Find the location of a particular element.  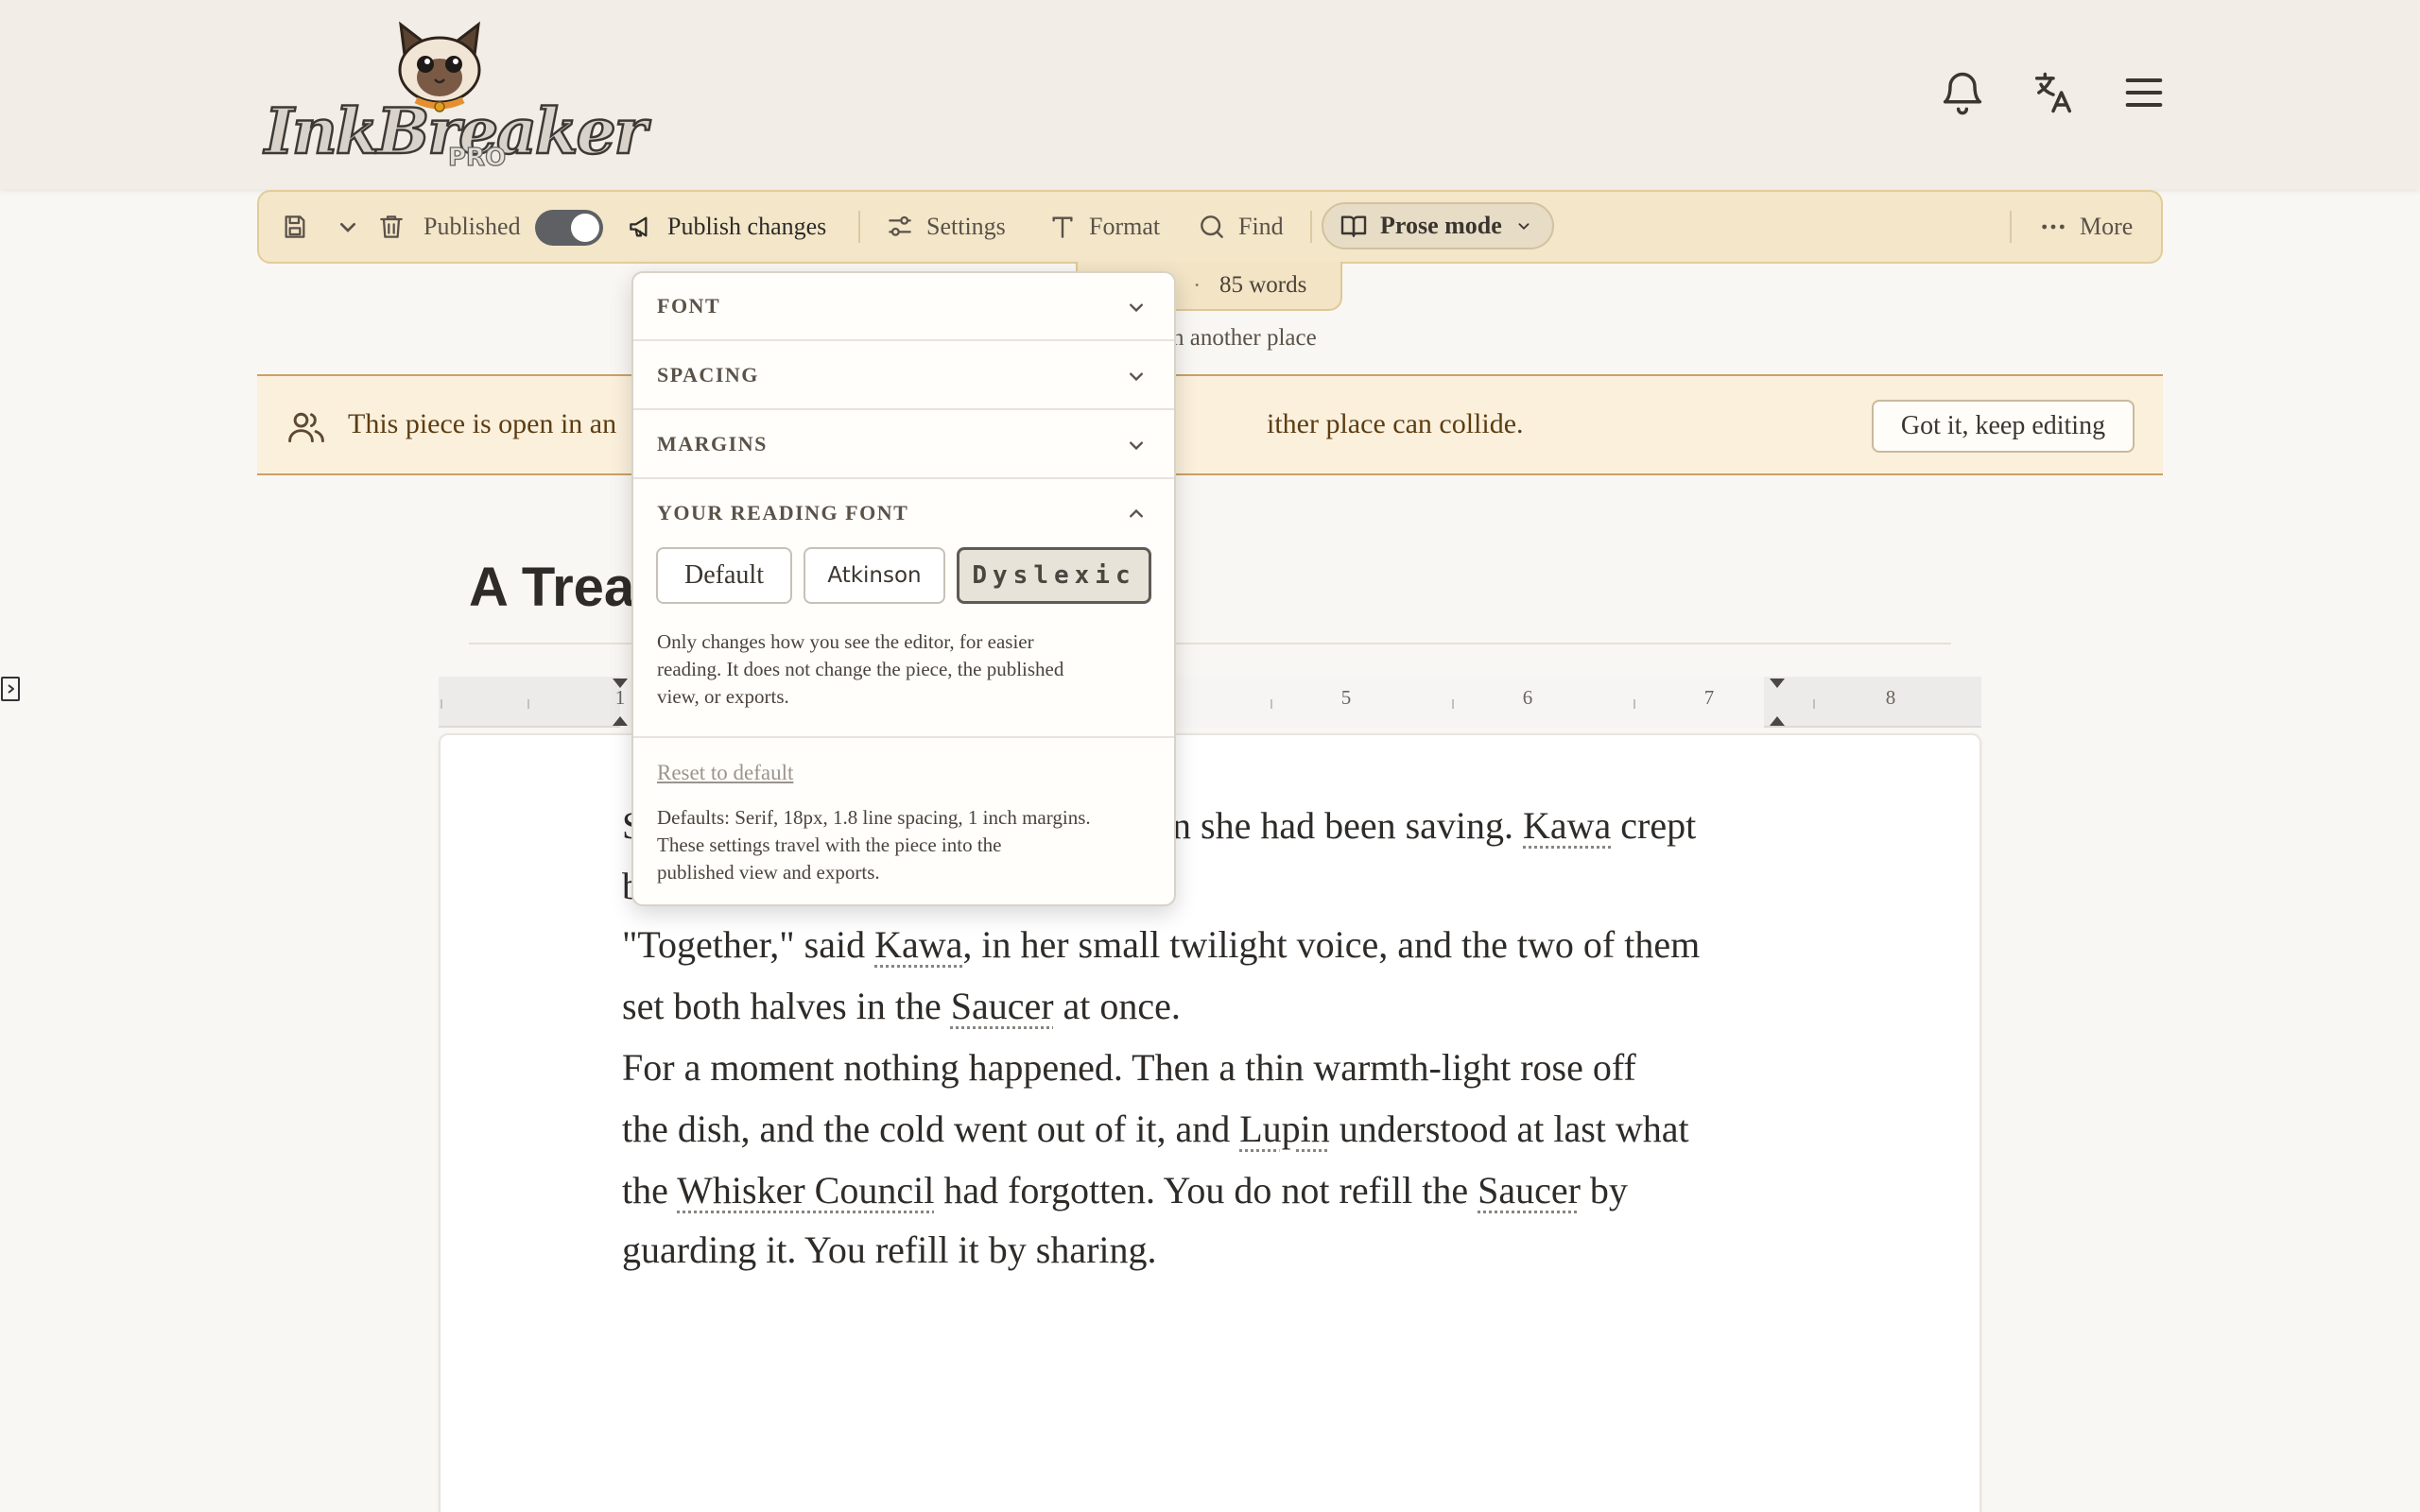

keep-editing-button: Got it, keep editing is located at coordinates (2003, 426).